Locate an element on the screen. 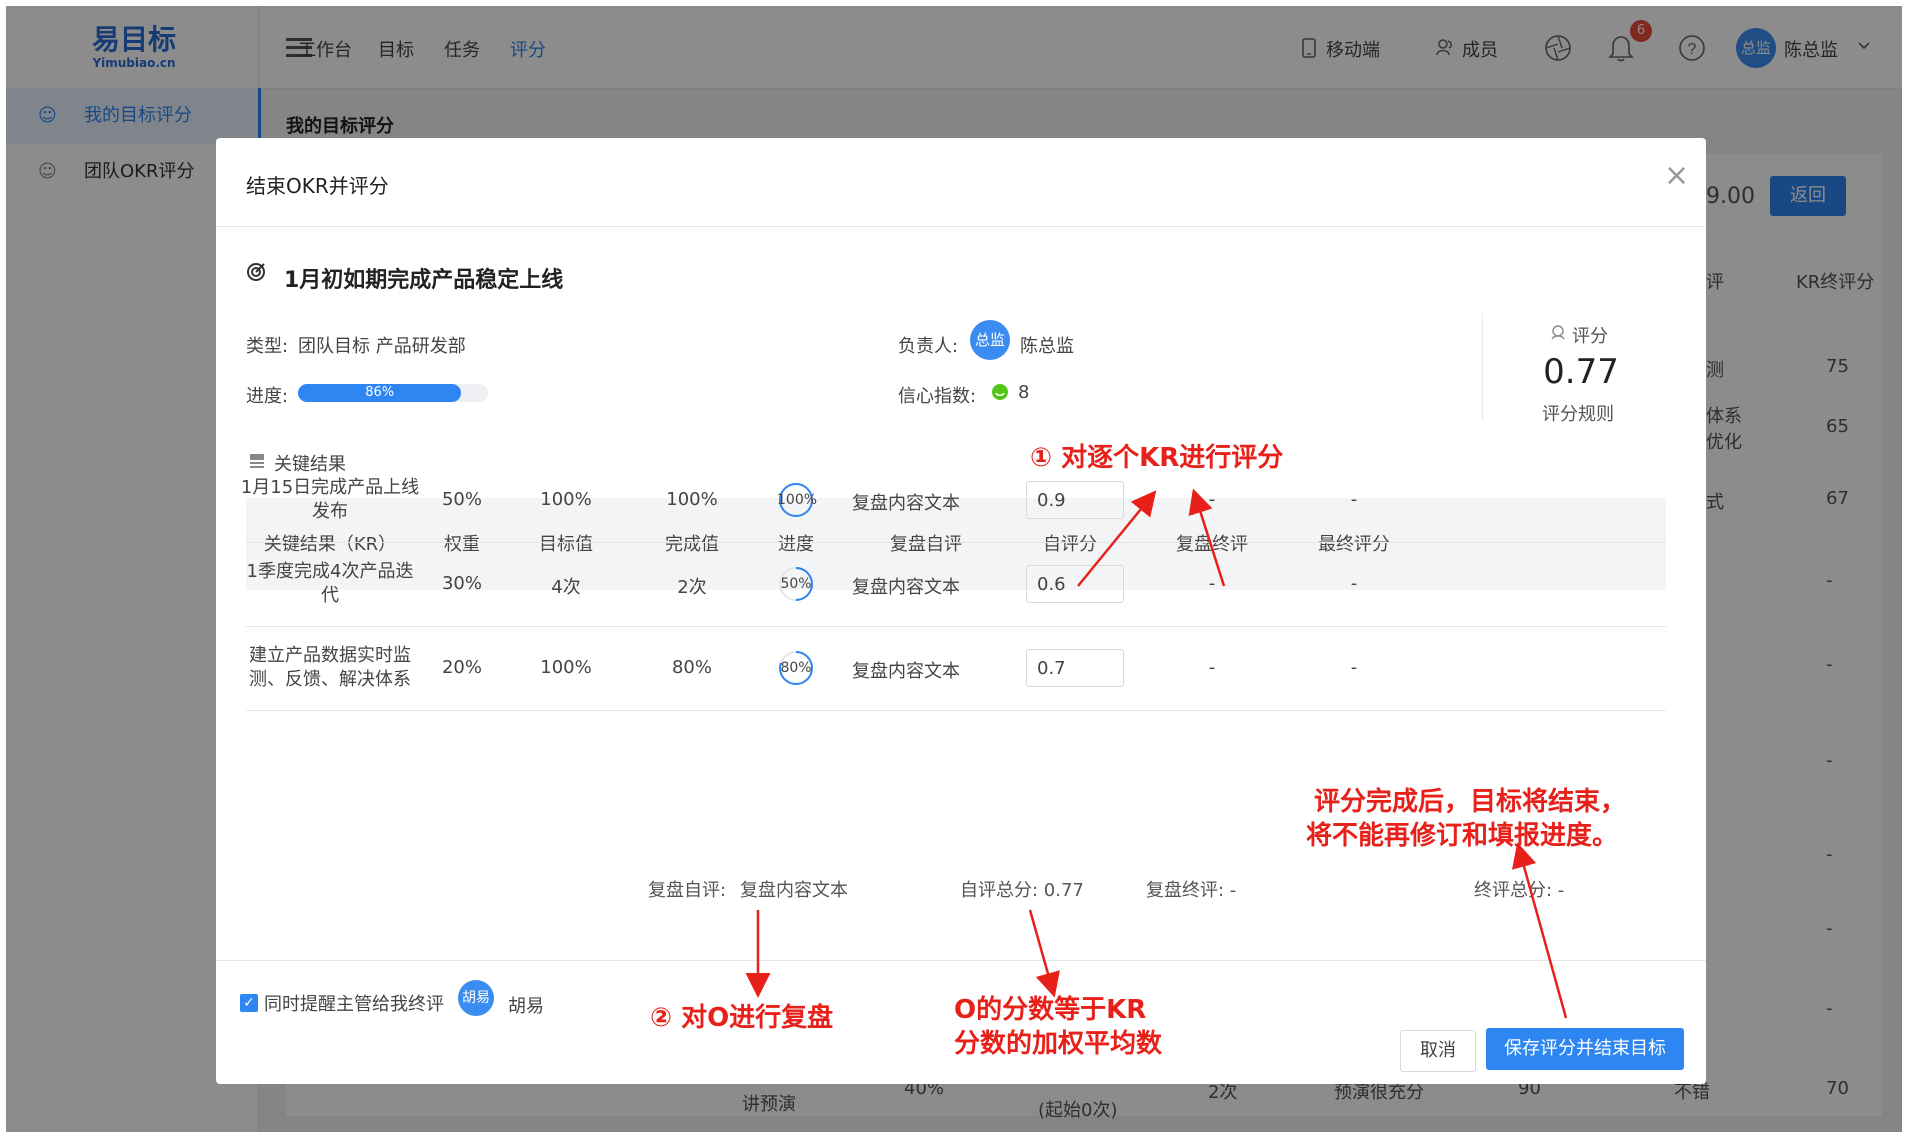 The height and width of the screenshot is (1138, 1910). annotation-review-objective: ② 对O进行复盘 is located at coordinates (742, 1018).